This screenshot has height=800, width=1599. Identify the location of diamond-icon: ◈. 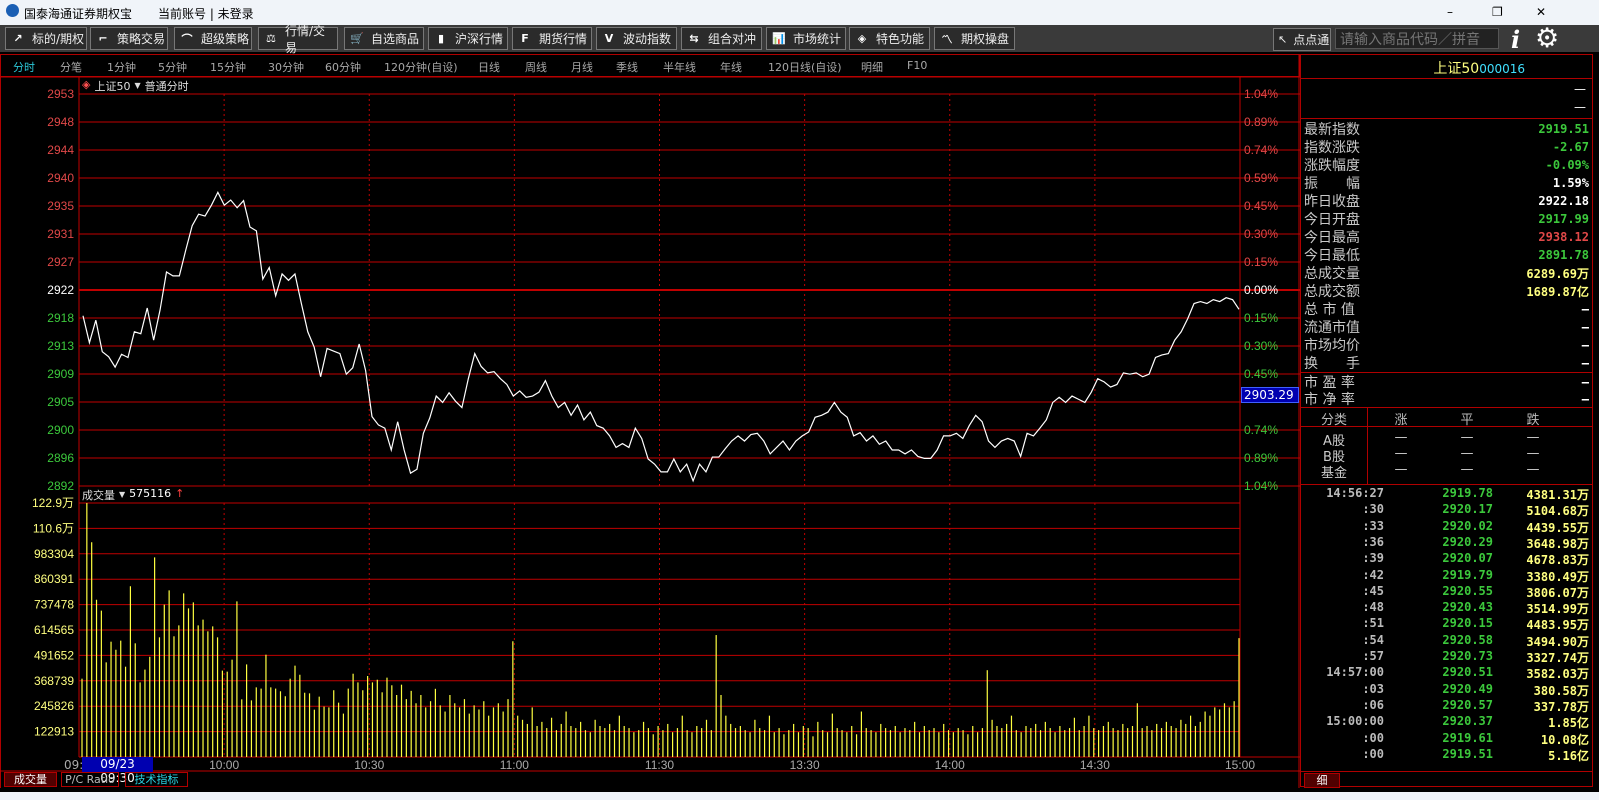
(86, 84).